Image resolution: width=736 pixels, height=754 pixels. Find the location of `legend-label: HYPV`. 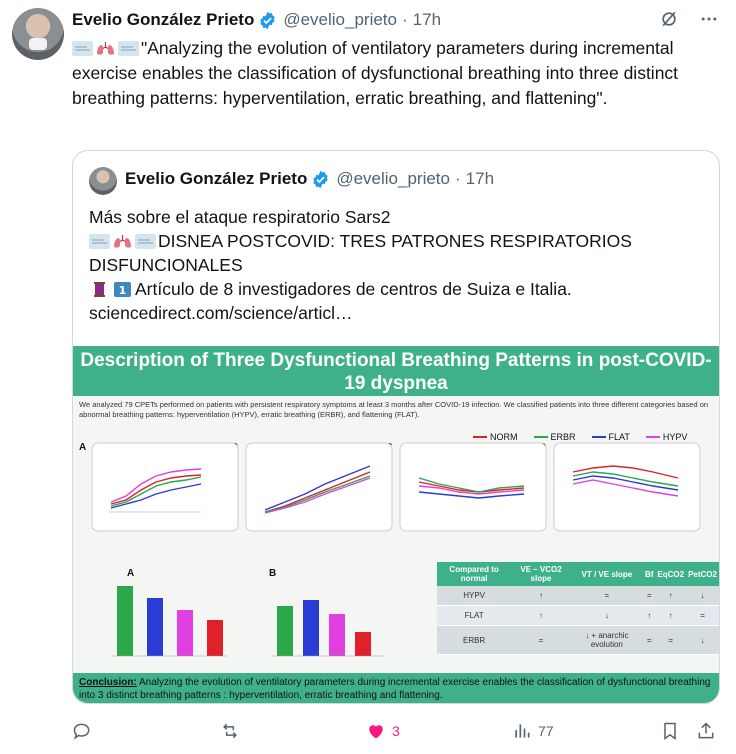

legend-label: HYPV is located at coordinates (675, 437).